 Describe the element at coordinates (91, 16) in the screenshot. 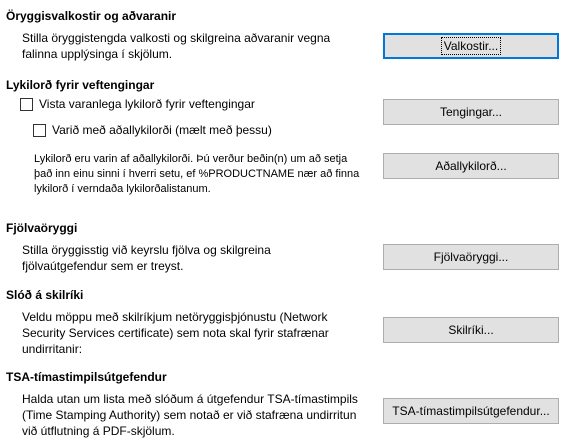

I see `security-options-heading: Öryggisvalkostir og aðvaranir` at that location.